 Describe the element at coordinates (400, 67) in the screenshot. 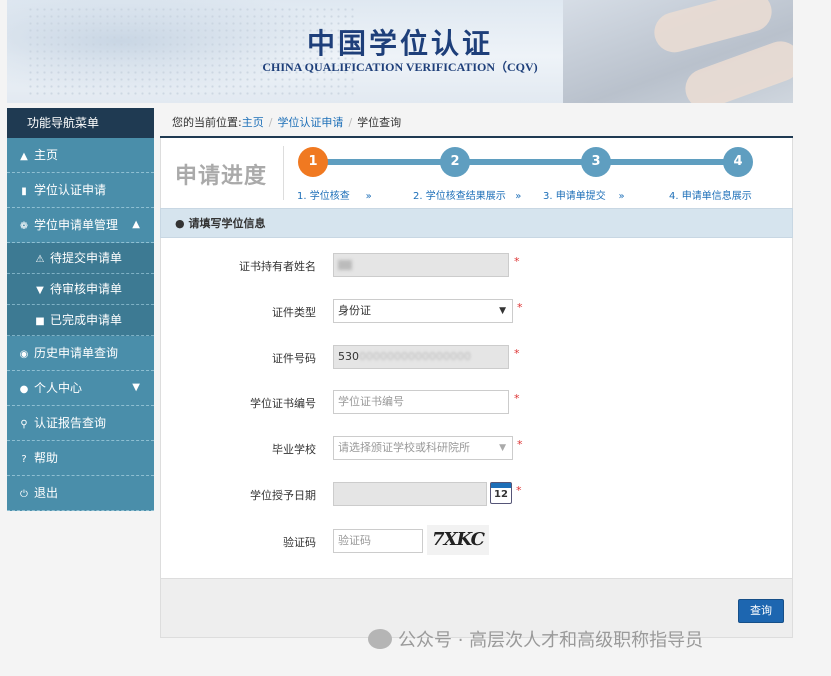

I see `site-subtitle: CHINA QUALIFICATION VERIFICATION（CQV)` at that location.